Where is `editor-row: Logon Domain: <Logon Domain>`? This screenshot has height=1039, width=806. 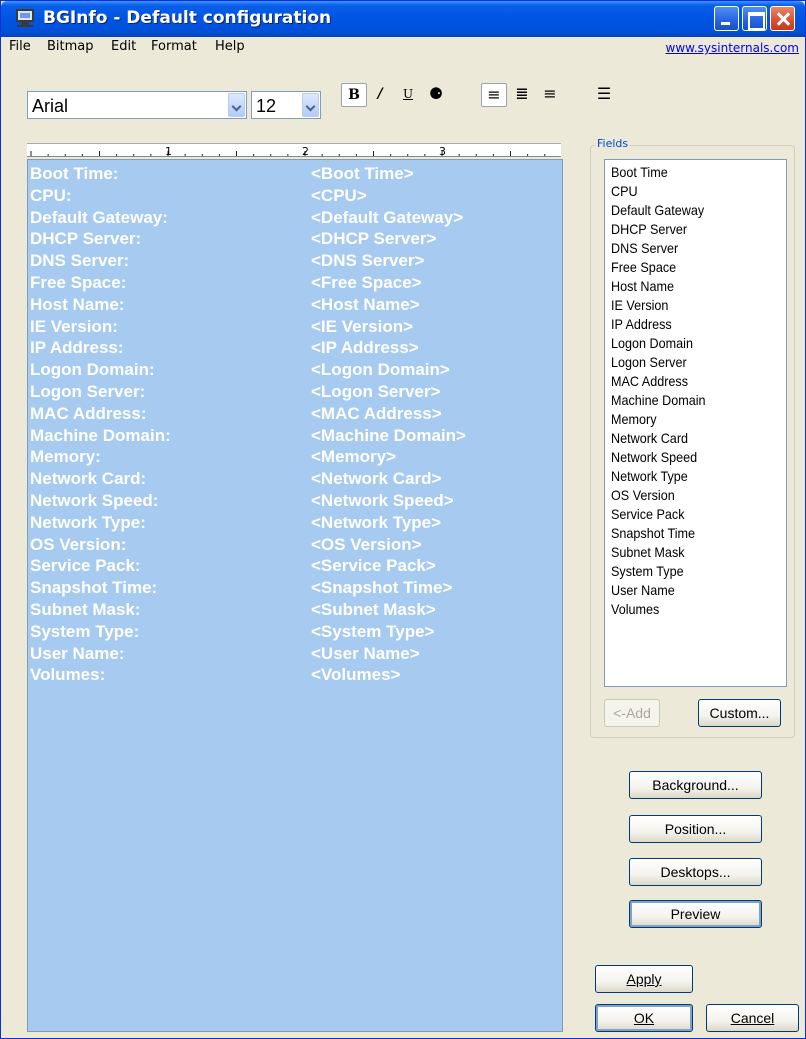 editor-row: Logon Domain: <Logon Domain> is located at coordinates (295, 371).